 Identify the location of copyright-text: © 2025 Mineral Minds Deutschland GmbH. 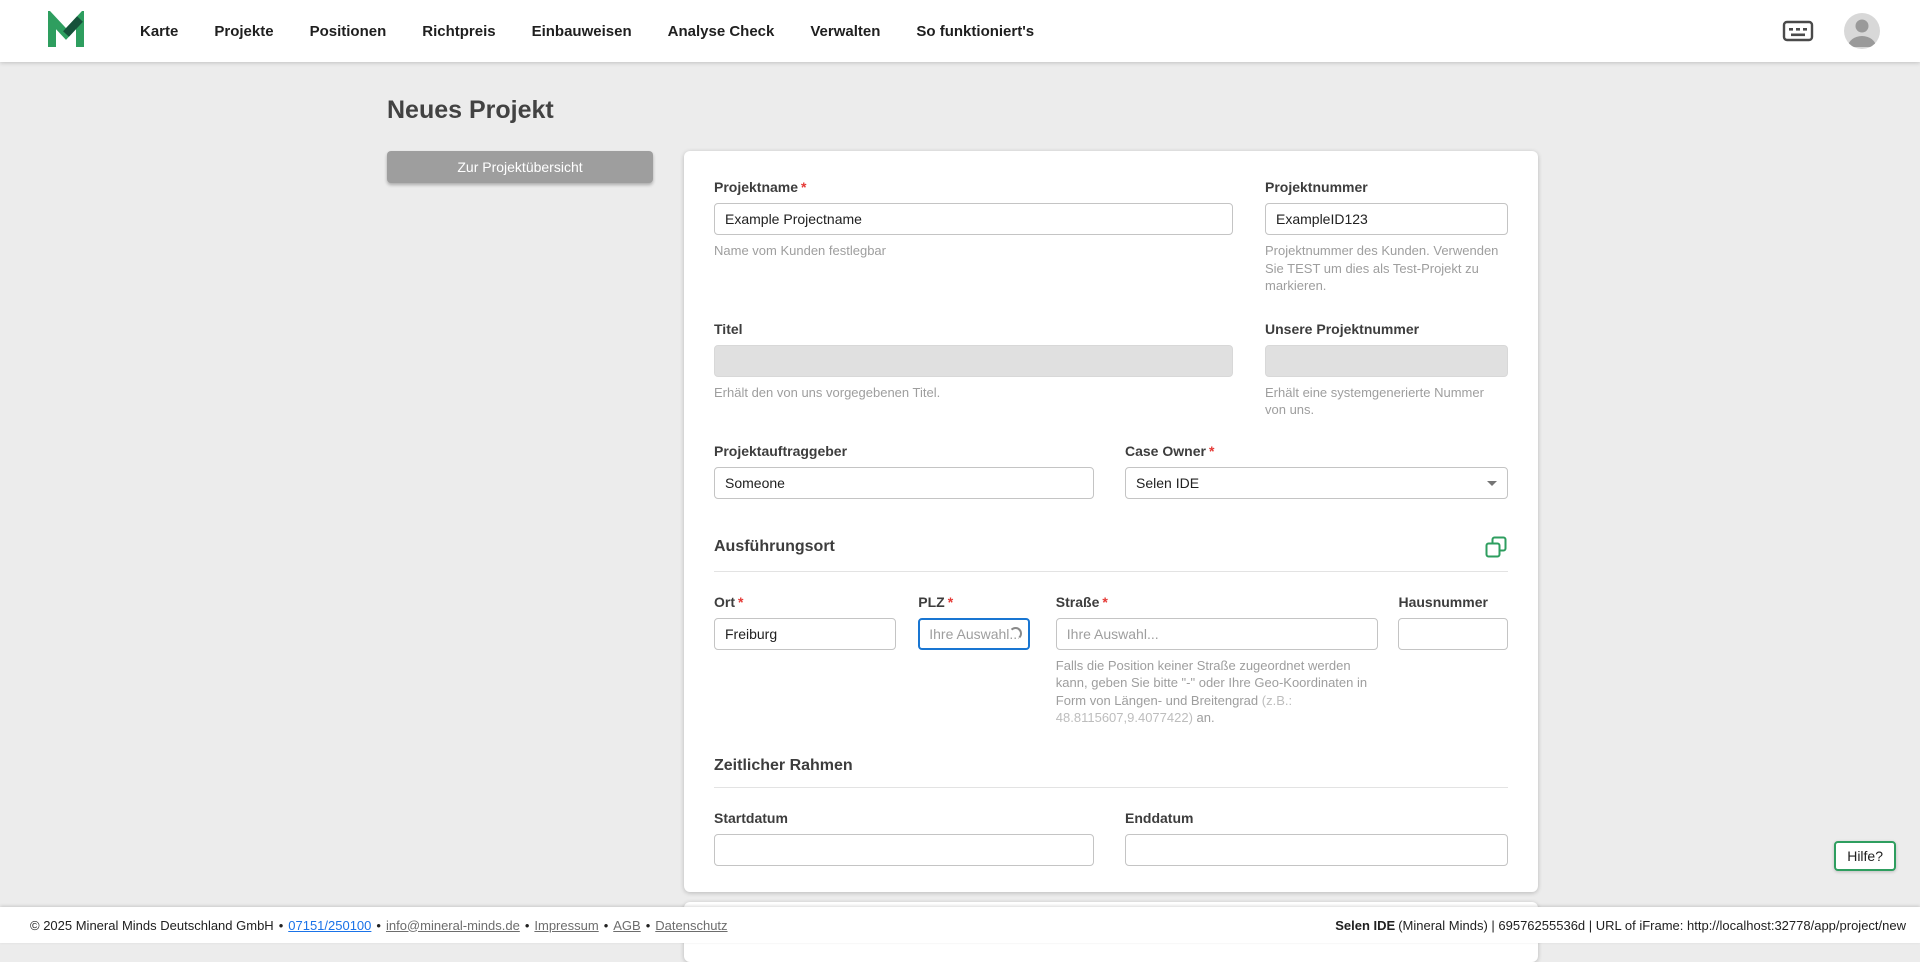
(152, 925).